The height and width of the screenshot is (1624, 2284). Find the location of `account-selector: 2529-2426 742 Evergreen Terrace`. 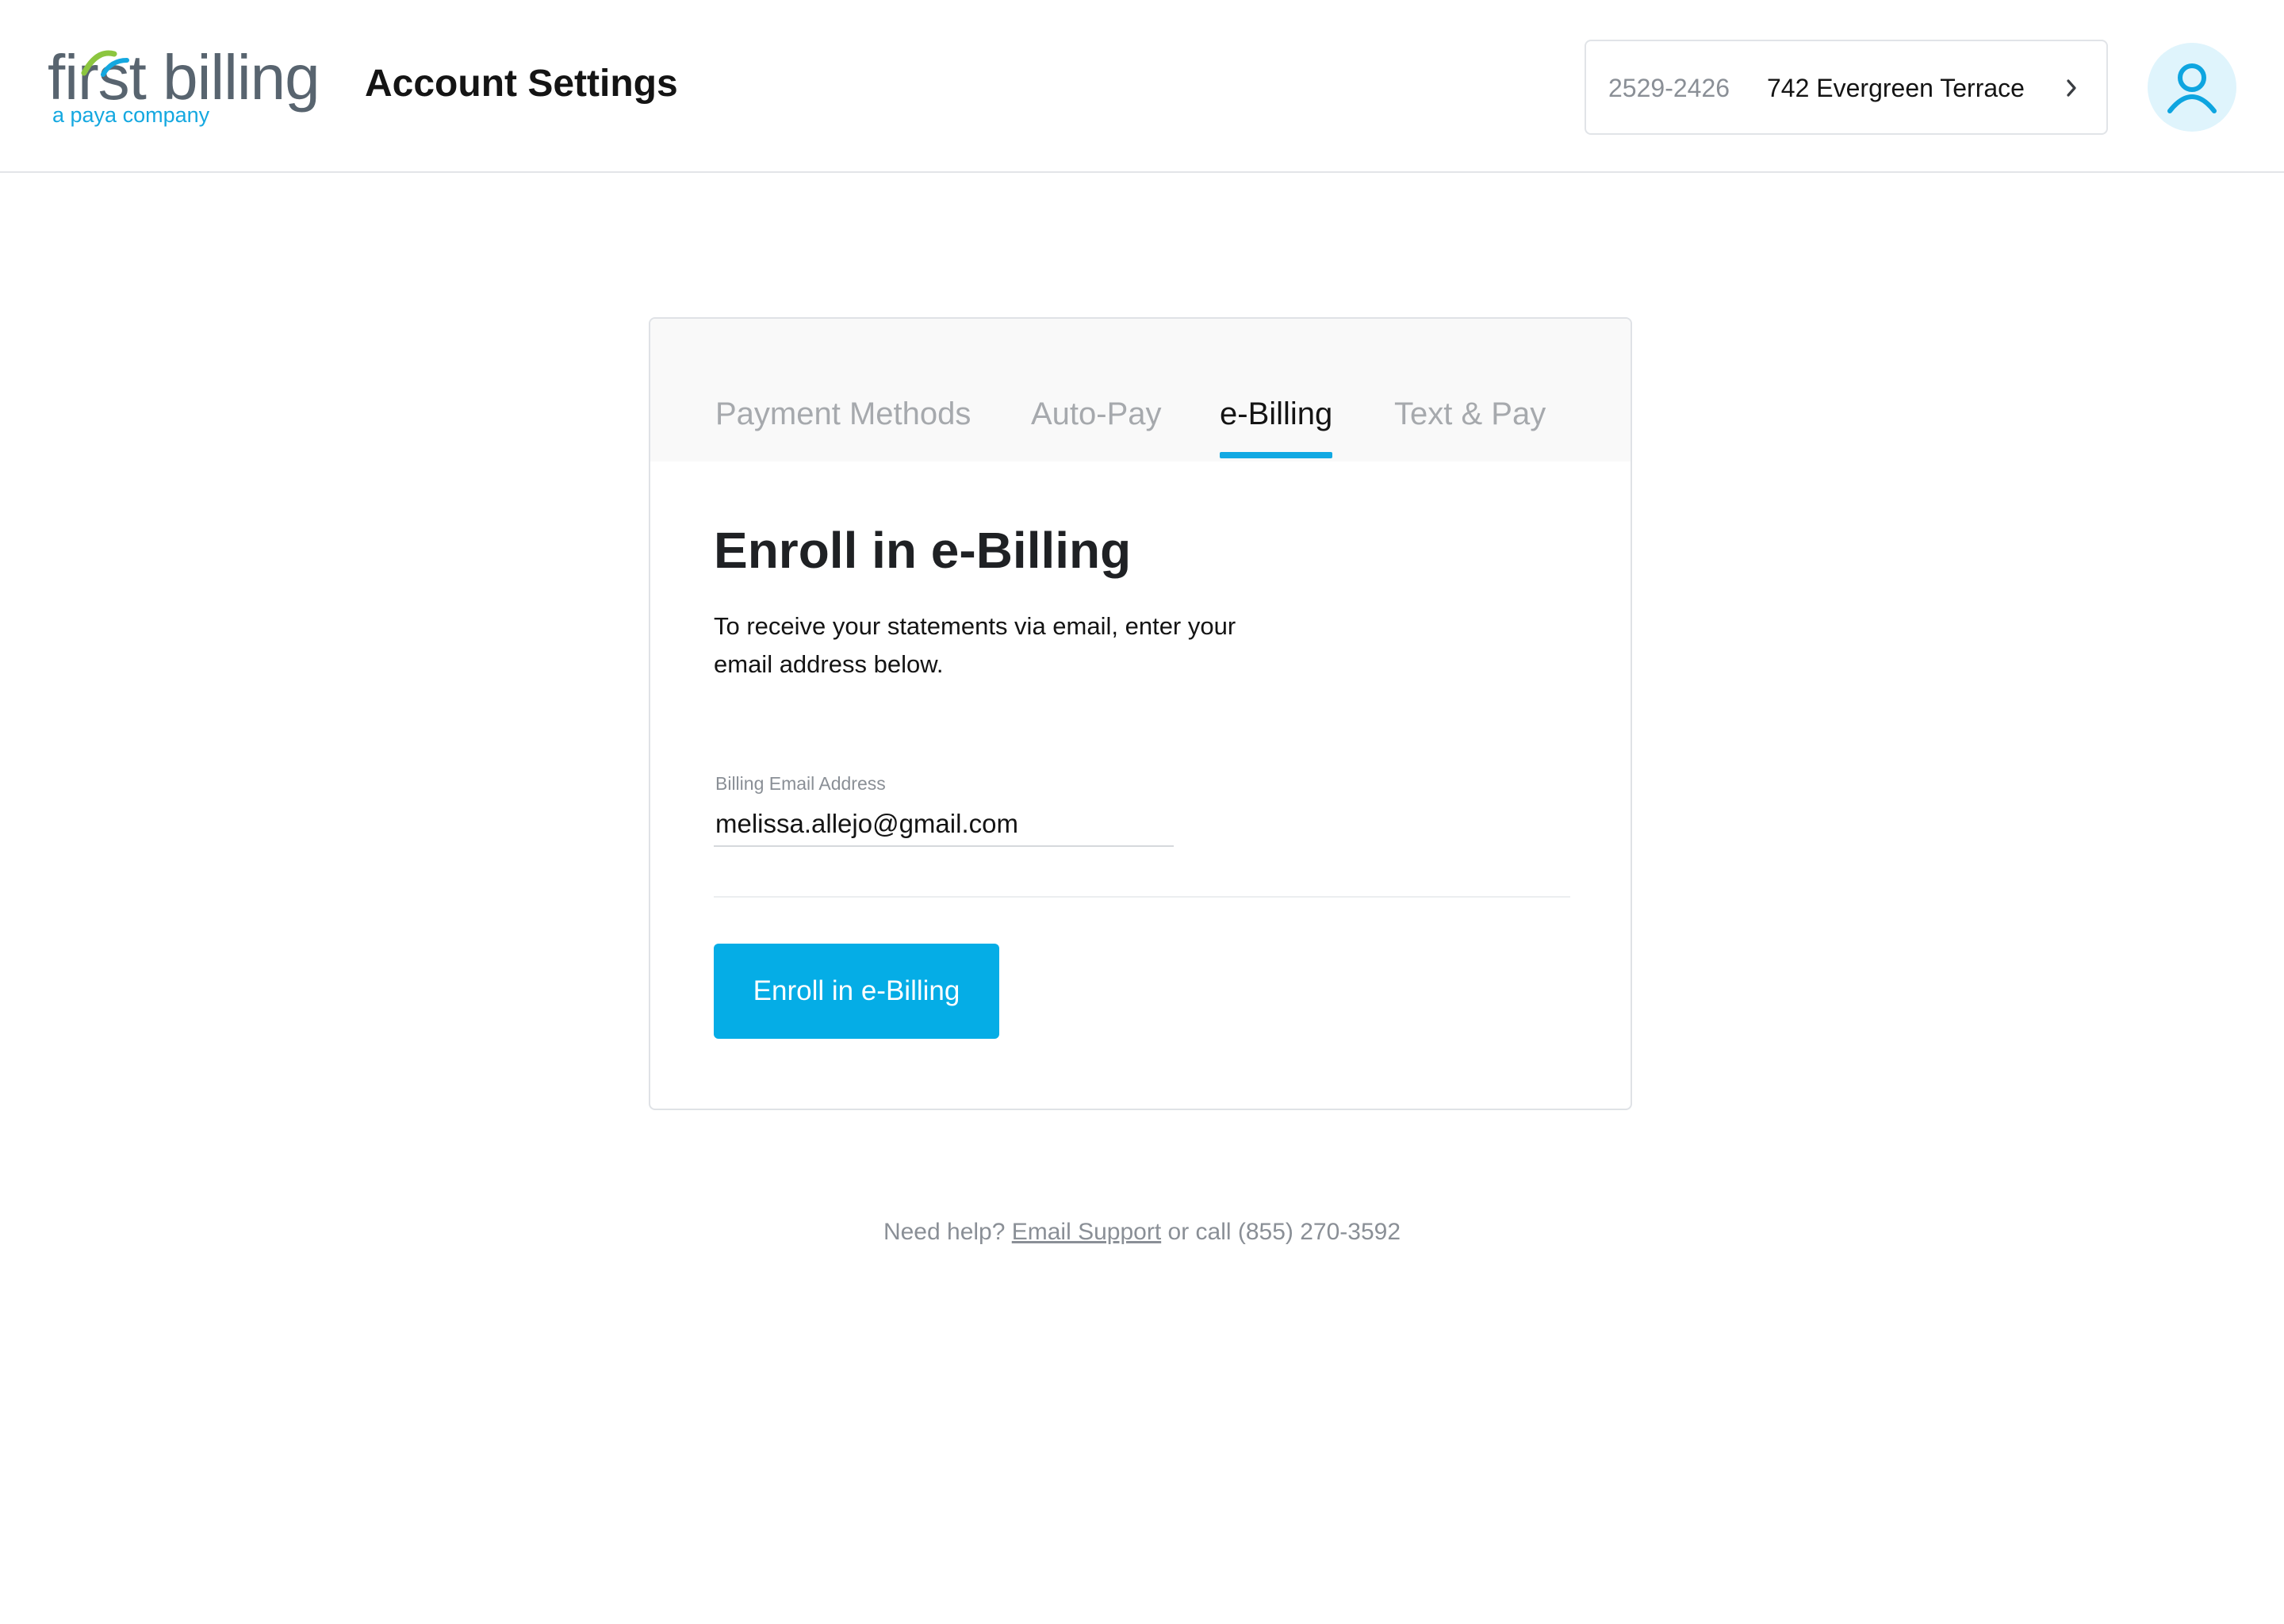

account-selector: 2529-2426 742 Evergreen Terrace is located at coordinates (1846, 87).